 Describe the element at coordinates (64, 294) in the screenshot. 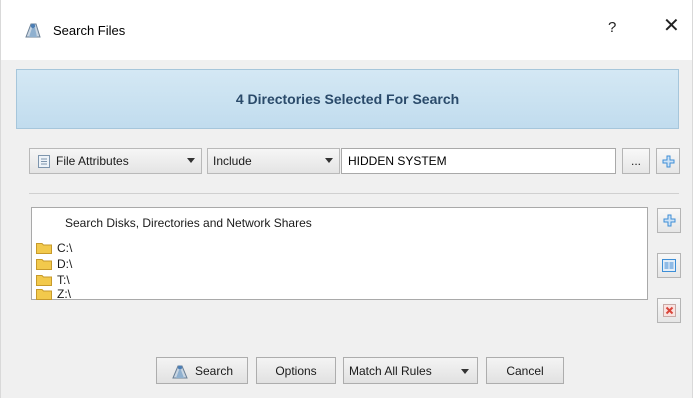

I see `list-item-label: Z:\` at that location.